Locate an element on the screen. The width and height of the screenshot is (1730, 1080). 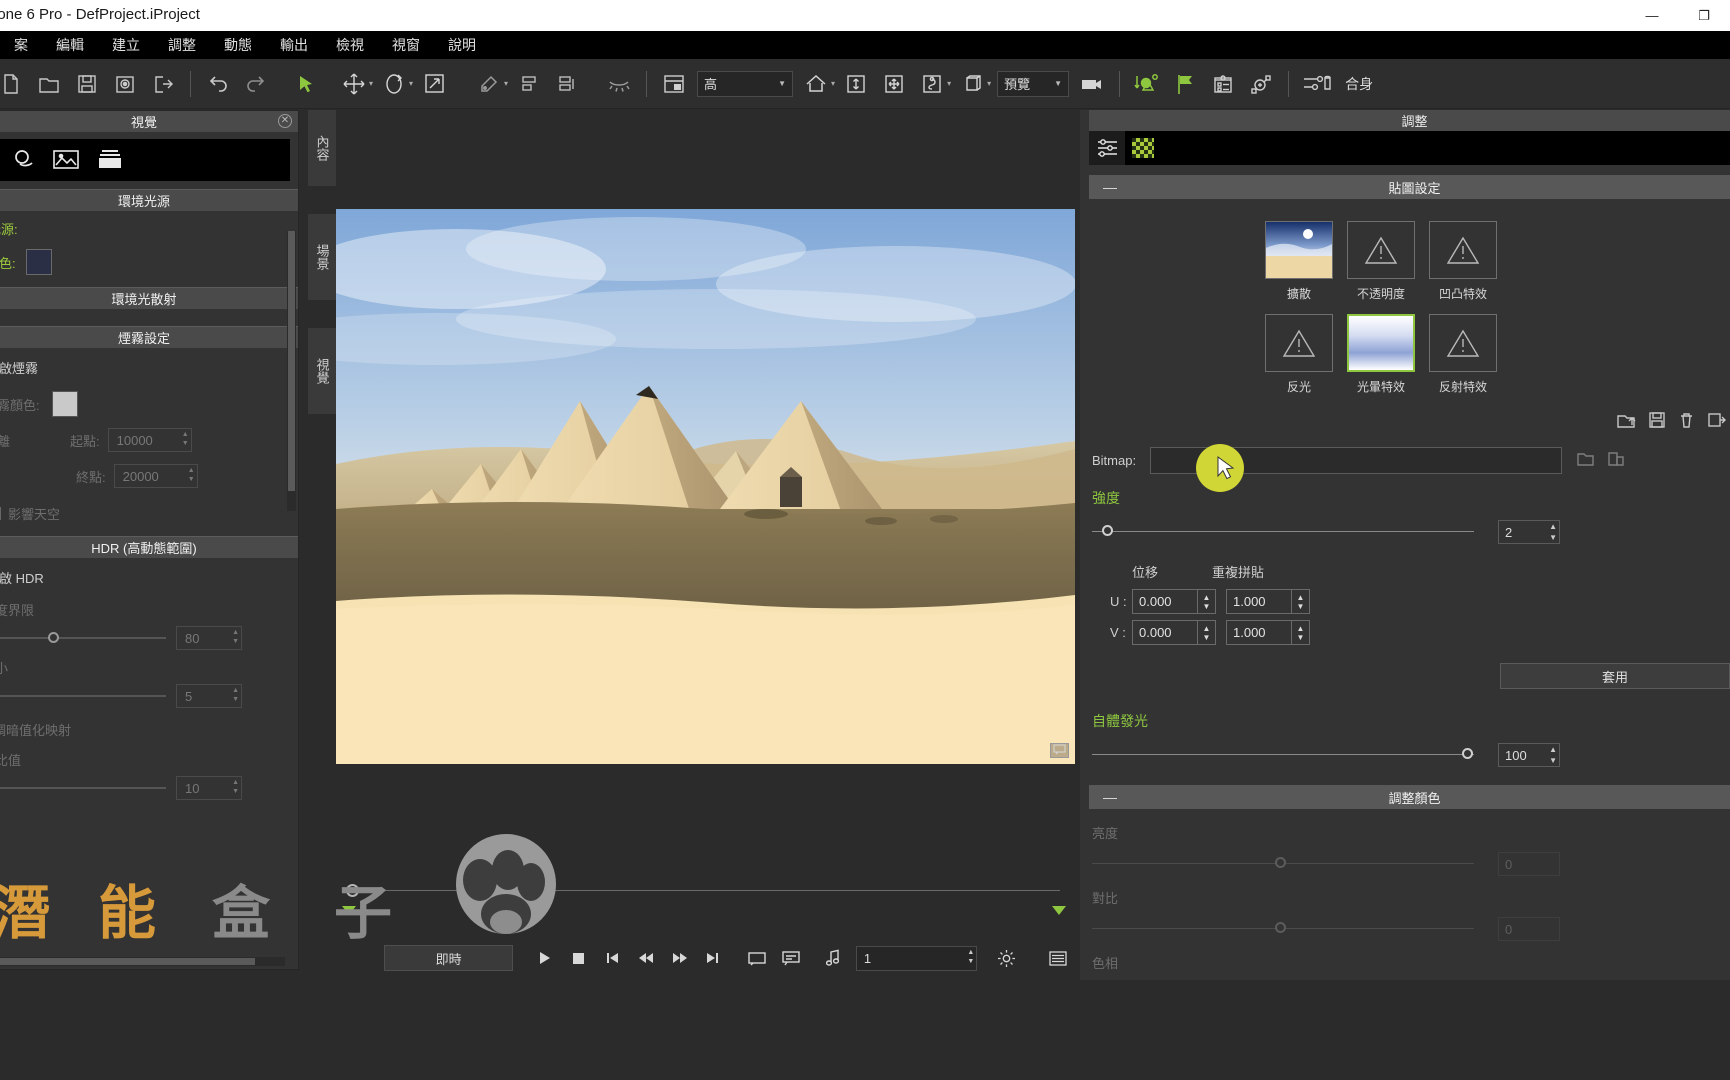
loop-icon is located at coordinates (757, 958).